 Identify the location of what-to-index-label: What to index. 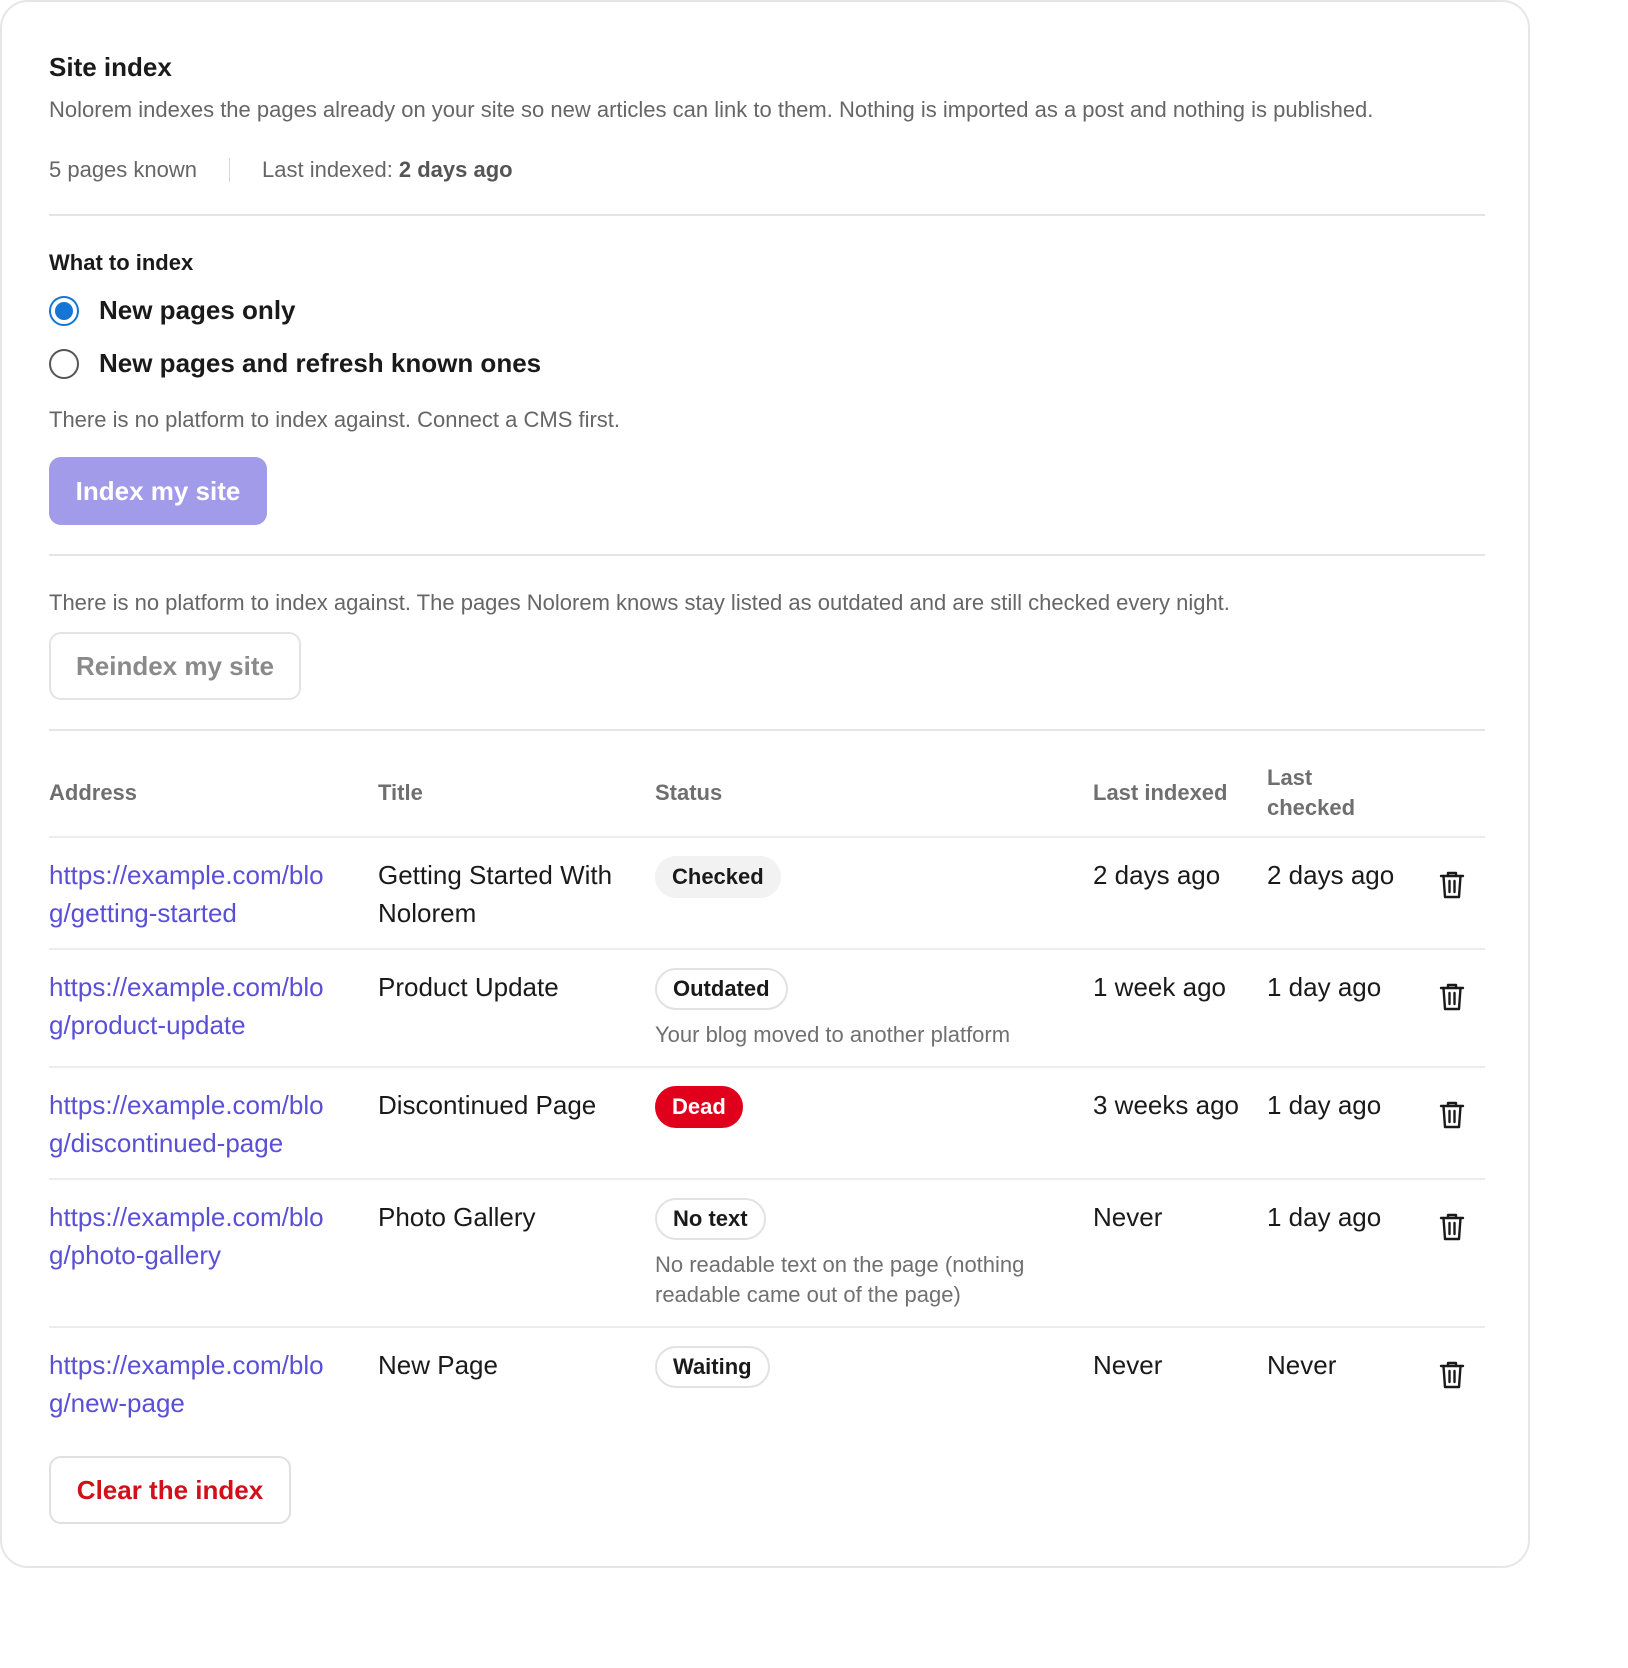
(121, 262).